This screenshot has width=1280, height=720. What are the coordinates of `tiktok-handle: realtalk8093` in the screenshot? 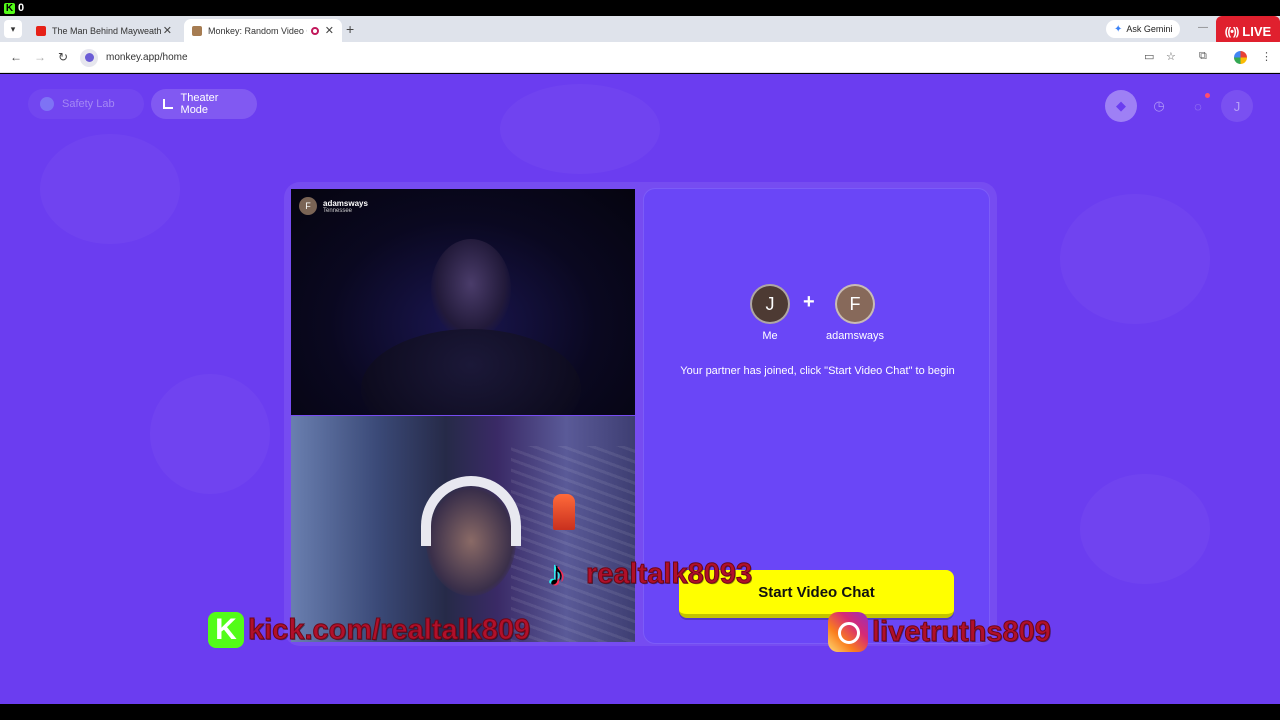 It's located at (669, 573).